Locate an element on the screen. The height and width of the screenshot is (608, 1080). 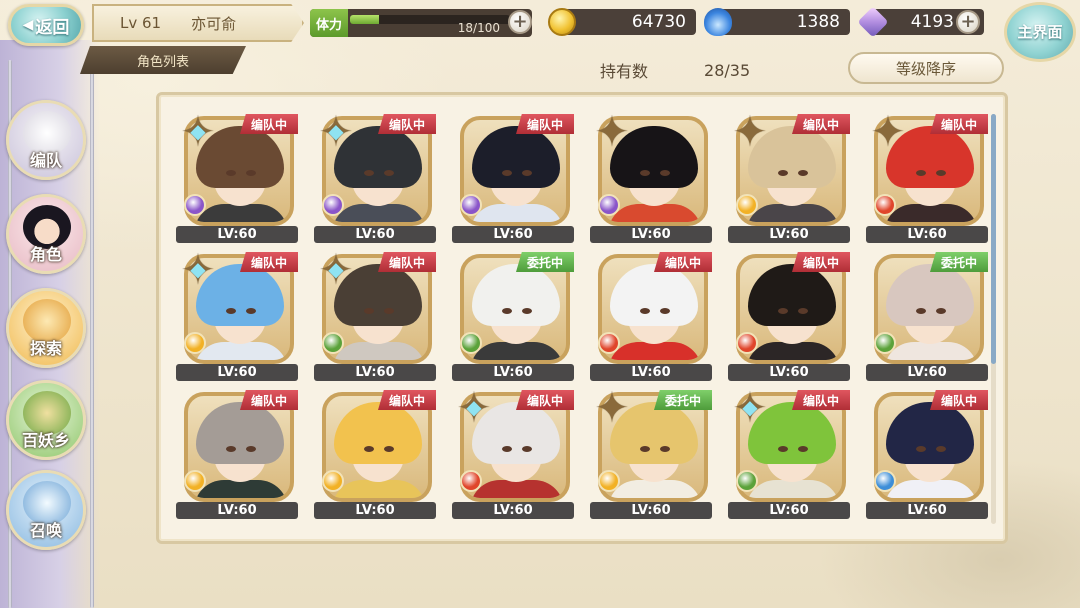
back-label: 返回 is located at coordinates (52, 27).